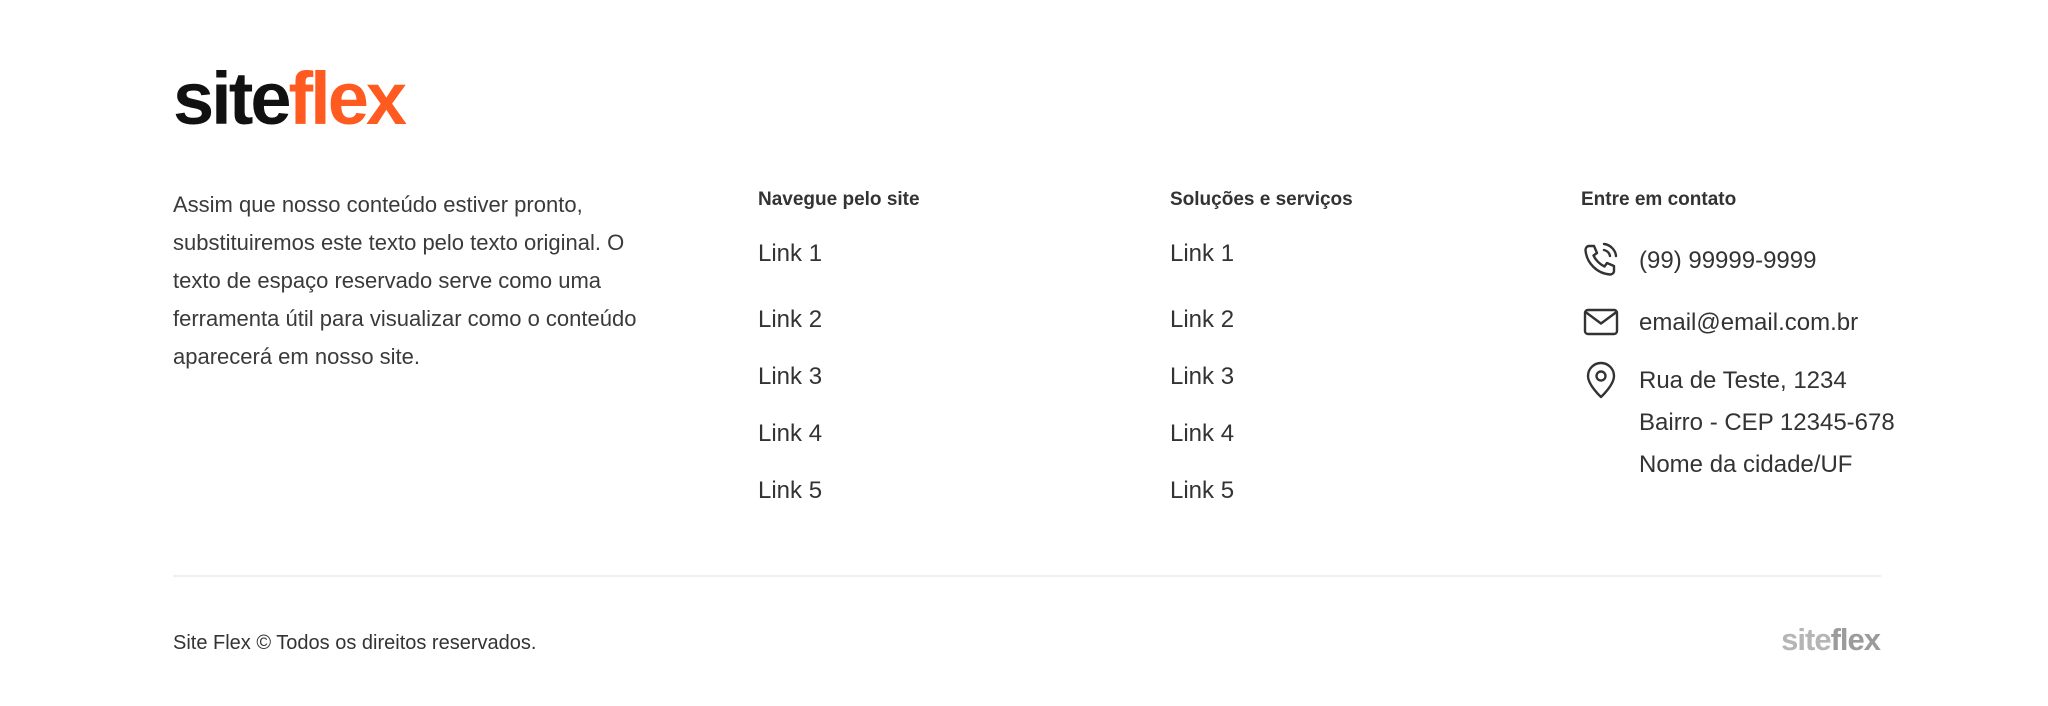 The height and width of the screenshot is (706, 2048). Describe the element at coordinates (1601, 259) in the screenshot. I see `phone-icon` at that location.